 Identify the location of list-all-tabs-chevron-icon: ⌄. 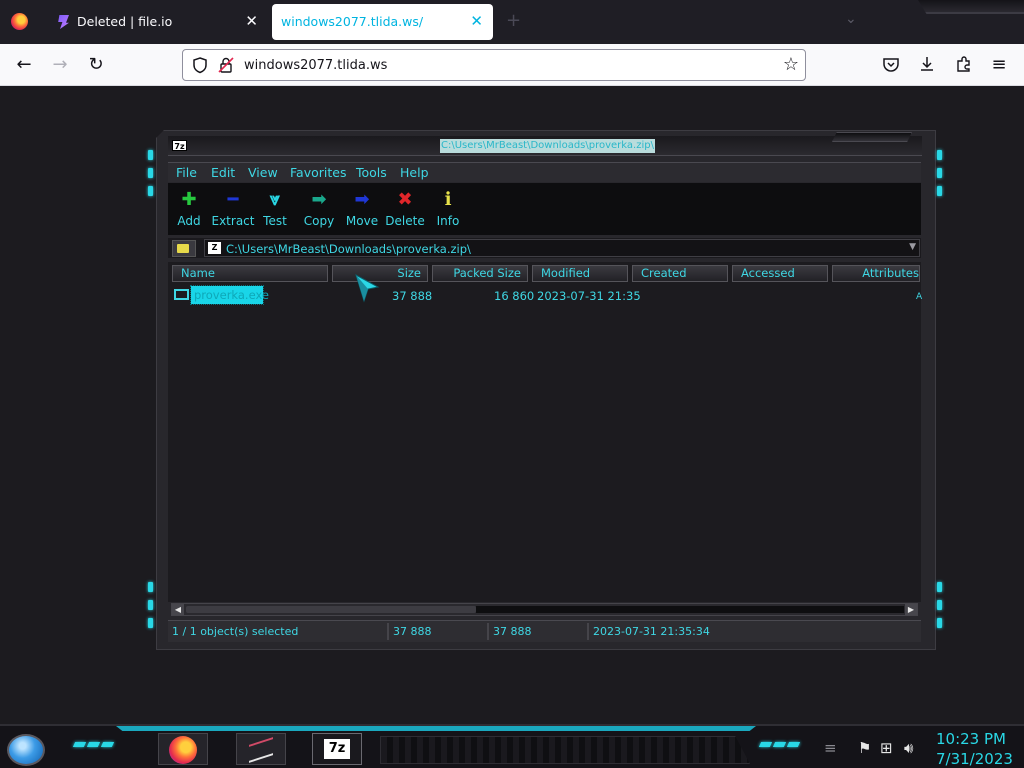
(851, 19).